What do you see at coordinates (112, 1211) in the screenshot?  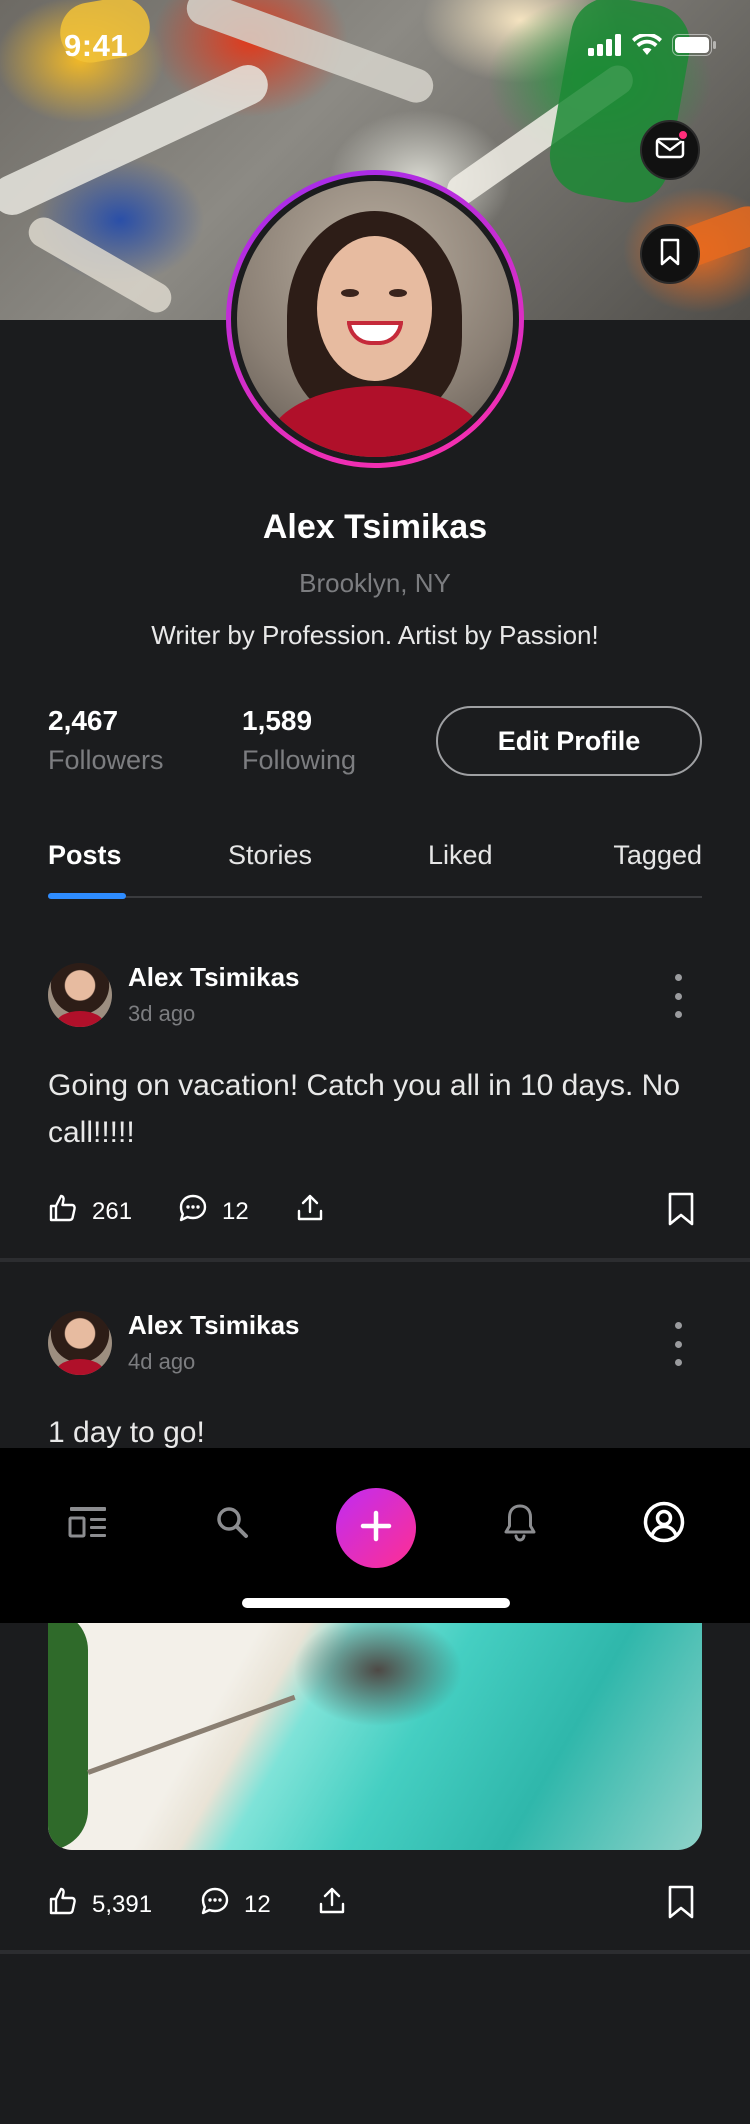 I see `like-count: 261` at bounding box center [112, 1211].